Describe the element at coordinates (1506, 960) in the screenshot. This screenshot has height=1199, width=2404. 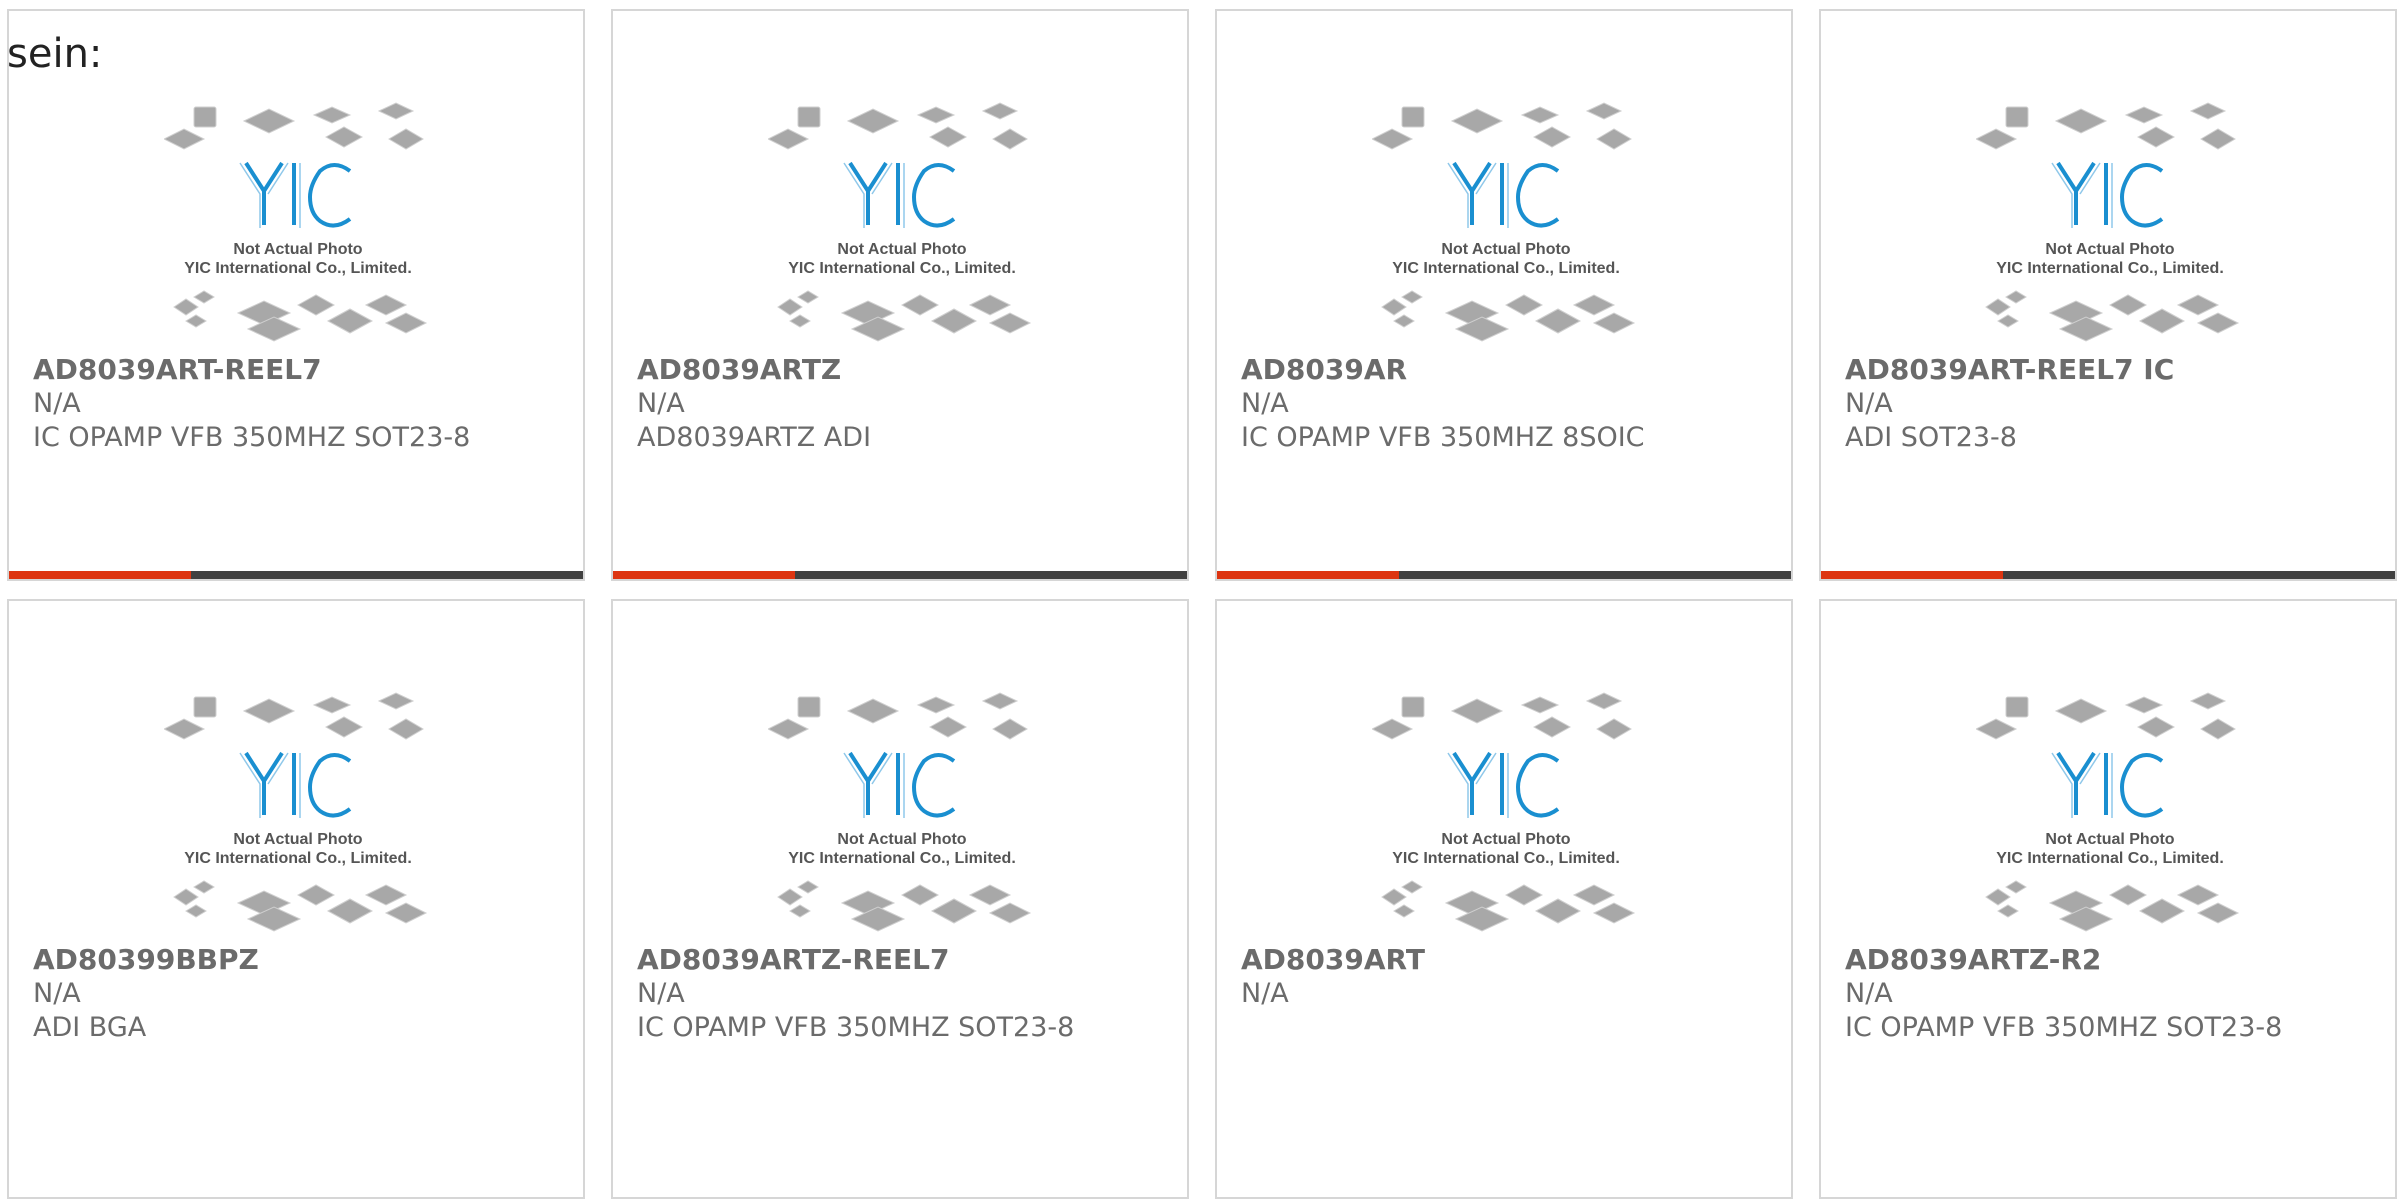
I see `part-number: AD8039ART` at that location.